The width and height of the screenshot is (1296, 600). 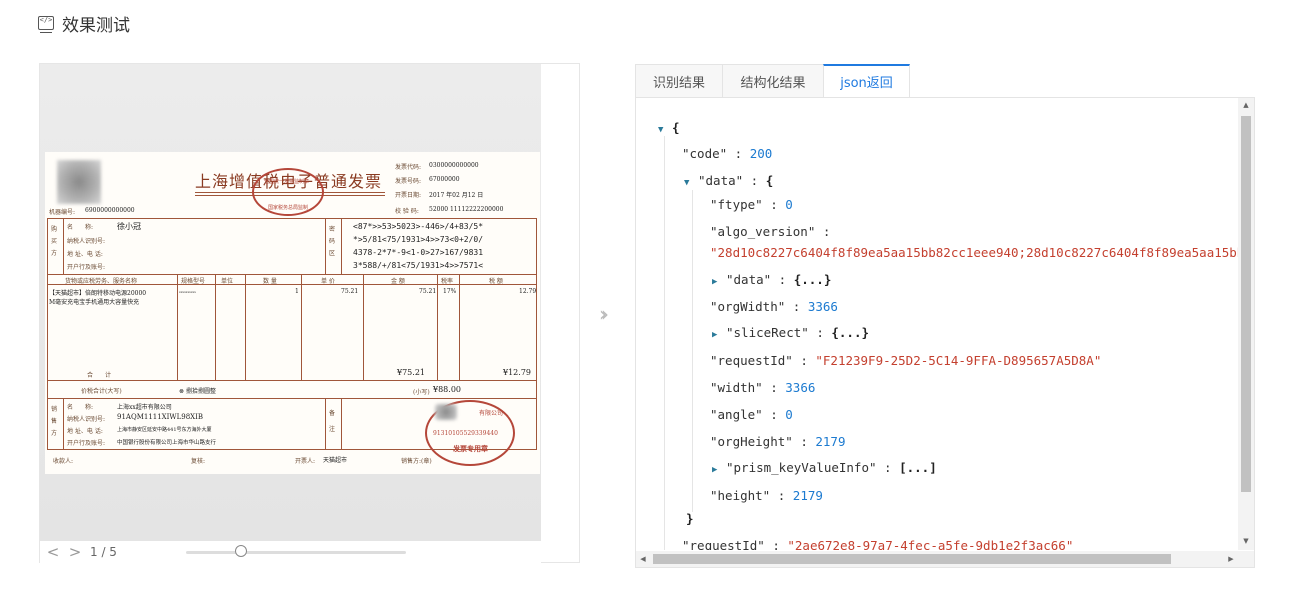 What do you see at coordinates (912, 559) in the screenshot?
I see `horizontal-scroll-thumb` at bounding box center [912, 559].